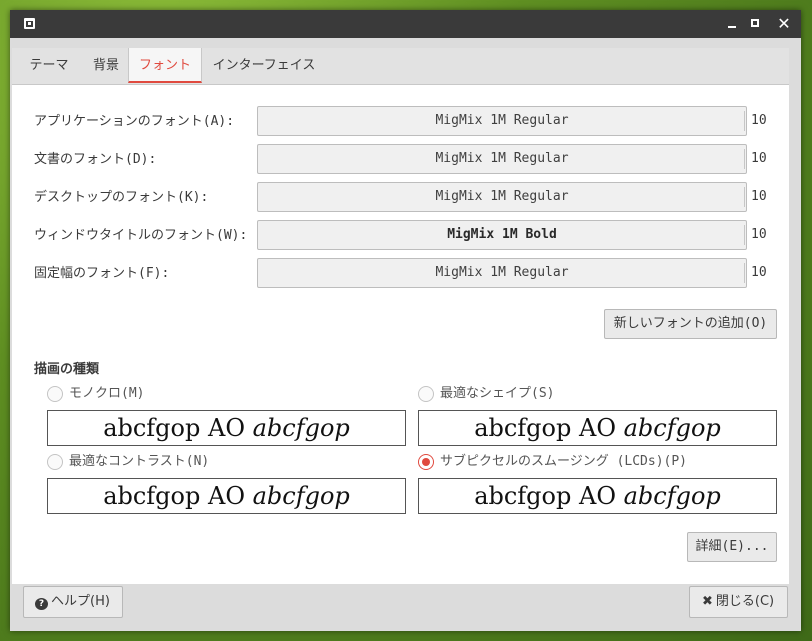 The width and height of the screenshot is (812, 641). Describe the element at coordinates (707, 601) in the screenshot. I see `close-icon: ✖` at that location.